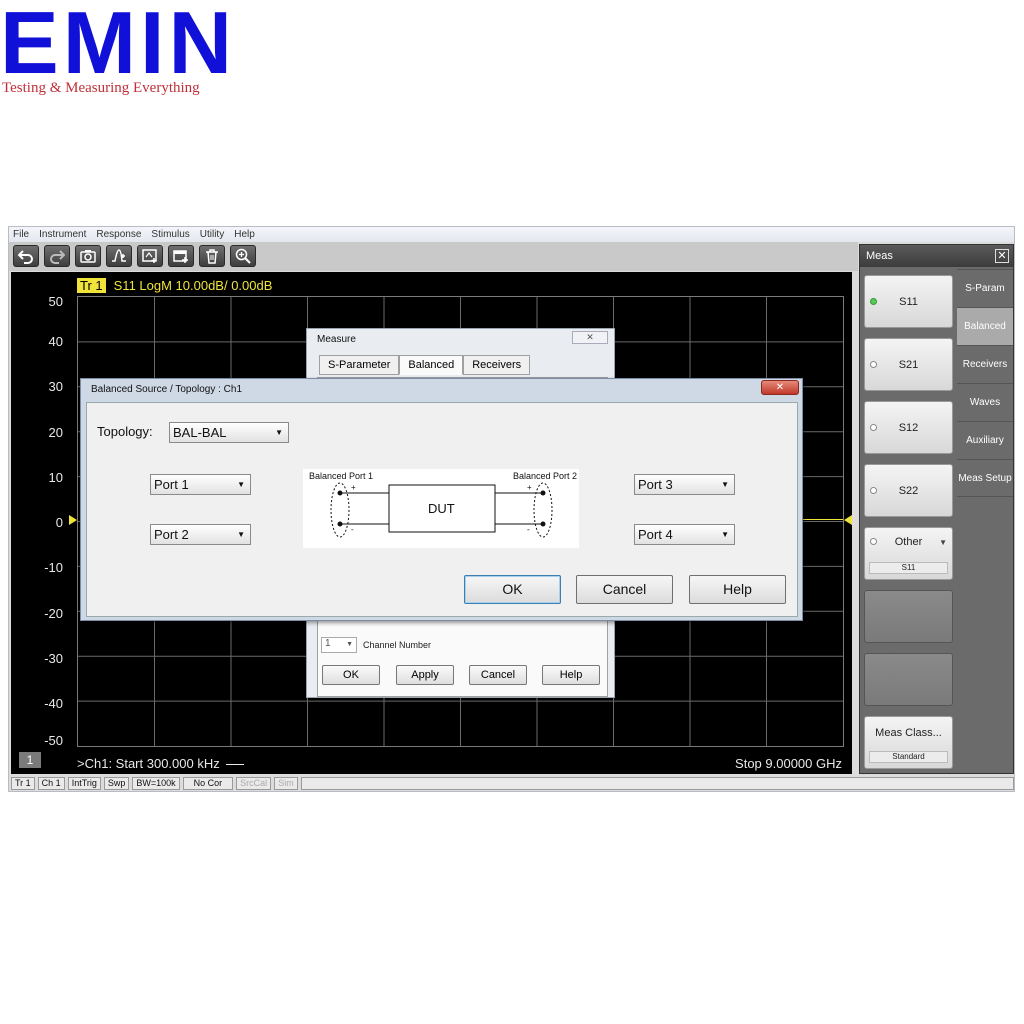  What do you see at coordinates (737, 589) in the screenshot?
I see `balanced-help-button: Help` at bounding box center [737, 589].